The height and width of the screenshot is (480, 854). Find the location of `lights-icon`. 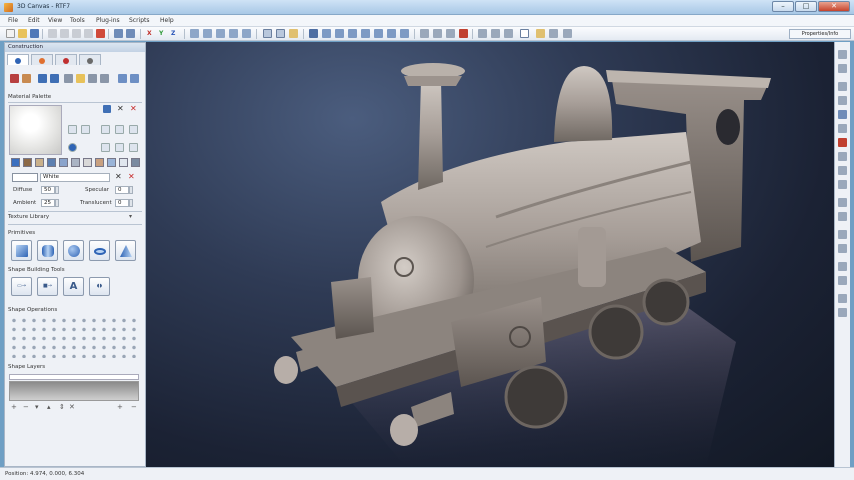

lights-icon is located at coordinates (365, 33).